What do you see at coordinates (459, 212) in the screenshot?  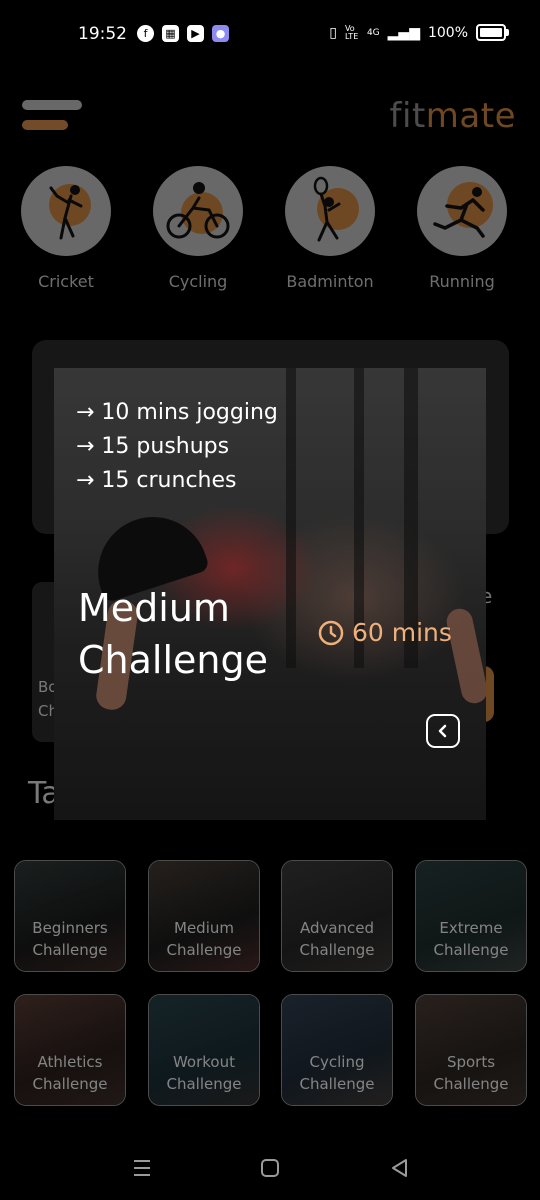 I see `running-icon` at bounding box center [459, 212].